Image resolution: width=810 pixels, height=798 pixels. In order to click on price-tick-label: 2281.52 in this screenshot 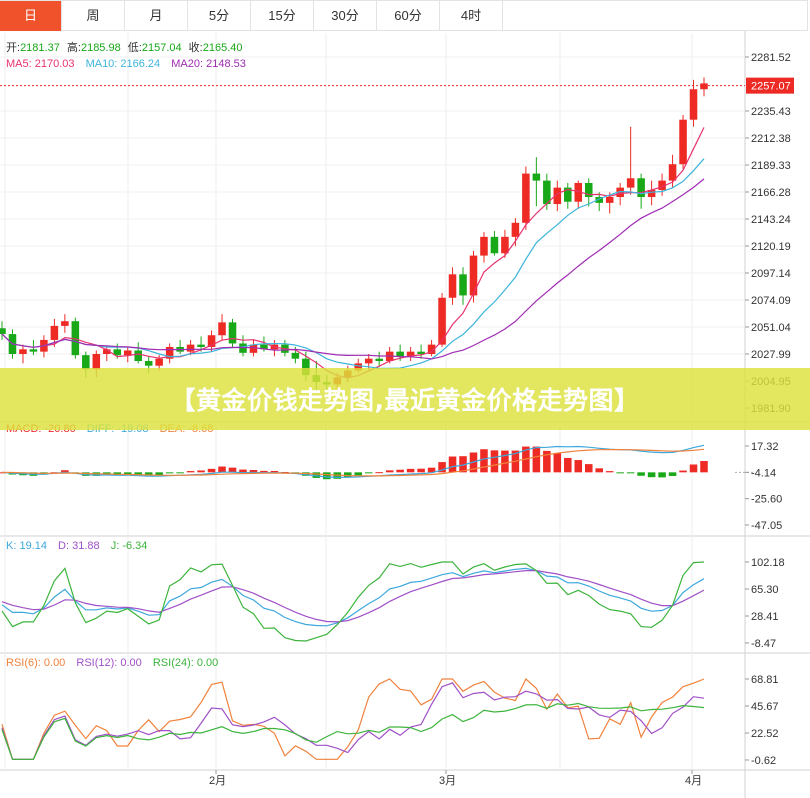, I will do `click(771, 58)`.